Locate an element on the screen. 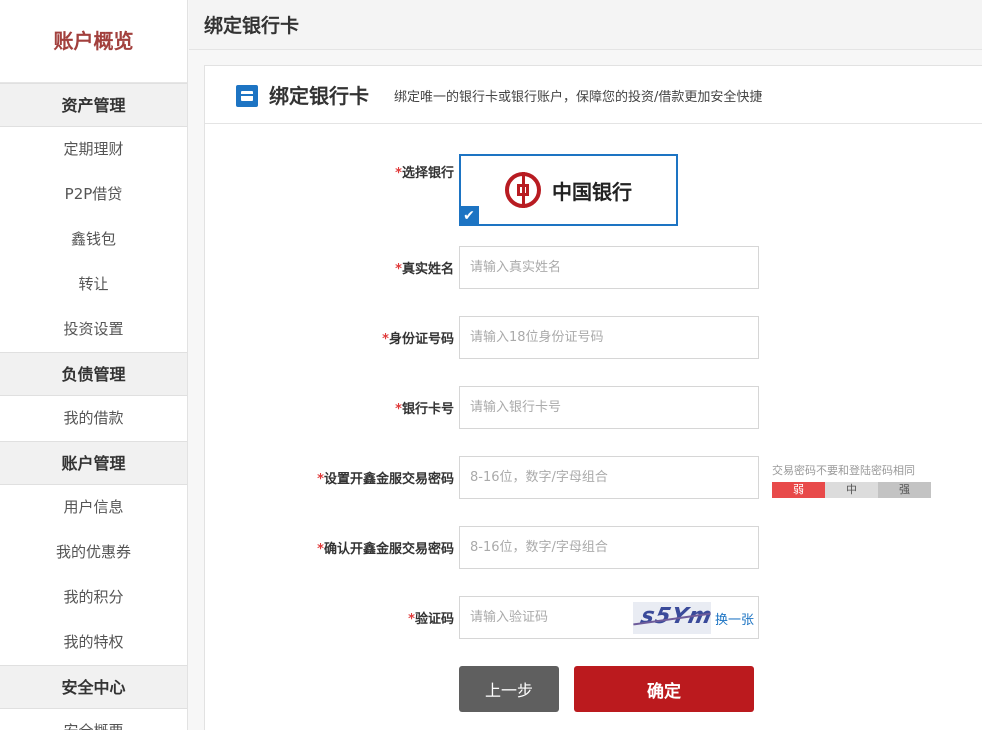 This screenshot has height=730, width=982. password-strength-meter: 弱 中 强 is located at coordinates (851, 490).